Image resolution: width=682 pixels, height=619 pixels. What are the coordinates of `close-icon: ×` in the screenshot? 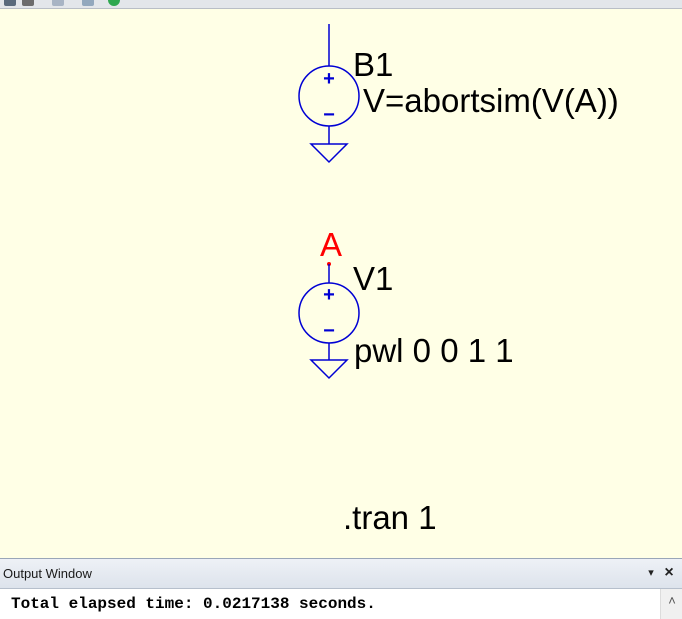 It's located at (669, 573).